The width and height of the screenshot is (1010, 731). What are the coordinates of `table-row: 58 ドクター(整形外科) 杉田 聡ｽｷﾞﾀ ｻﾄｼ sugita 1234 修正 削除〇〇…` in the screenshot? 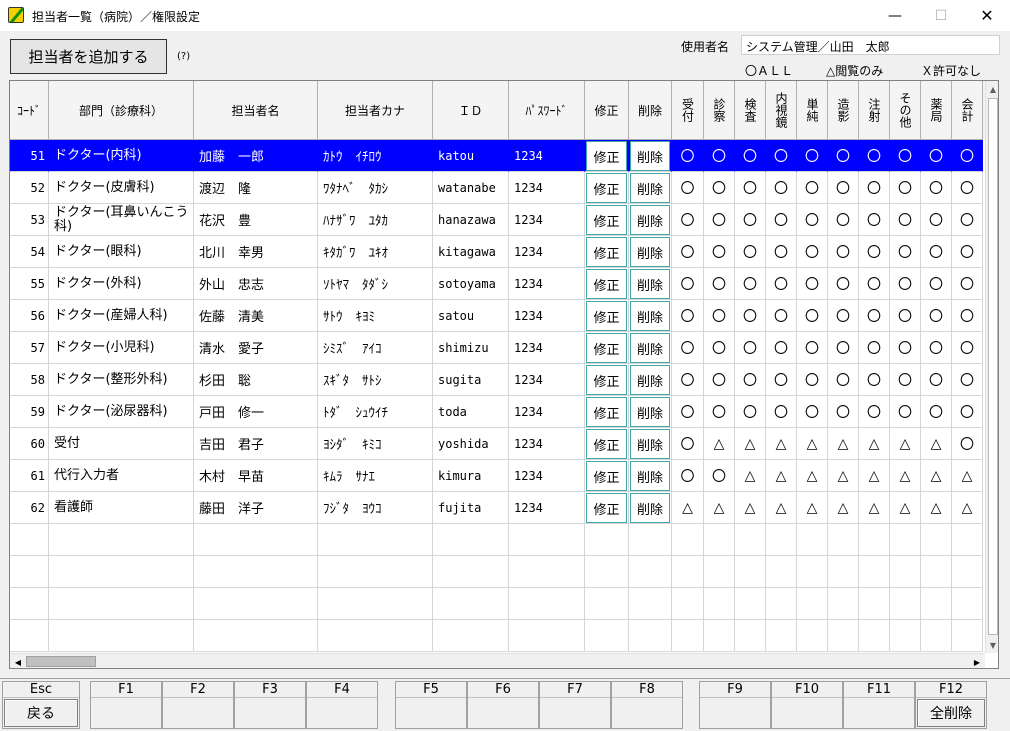 It's located at (497, 380).